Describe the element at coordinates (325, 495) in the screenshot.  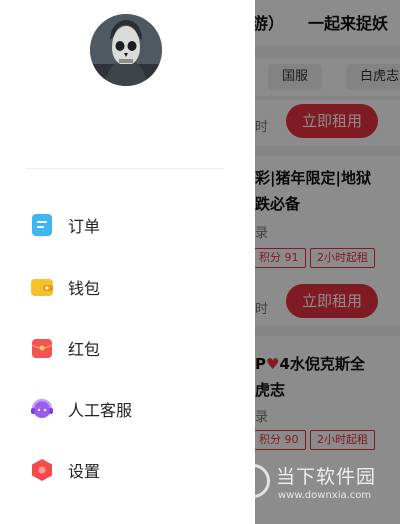
I see `watermark-url: www.downxia.com` at that location.